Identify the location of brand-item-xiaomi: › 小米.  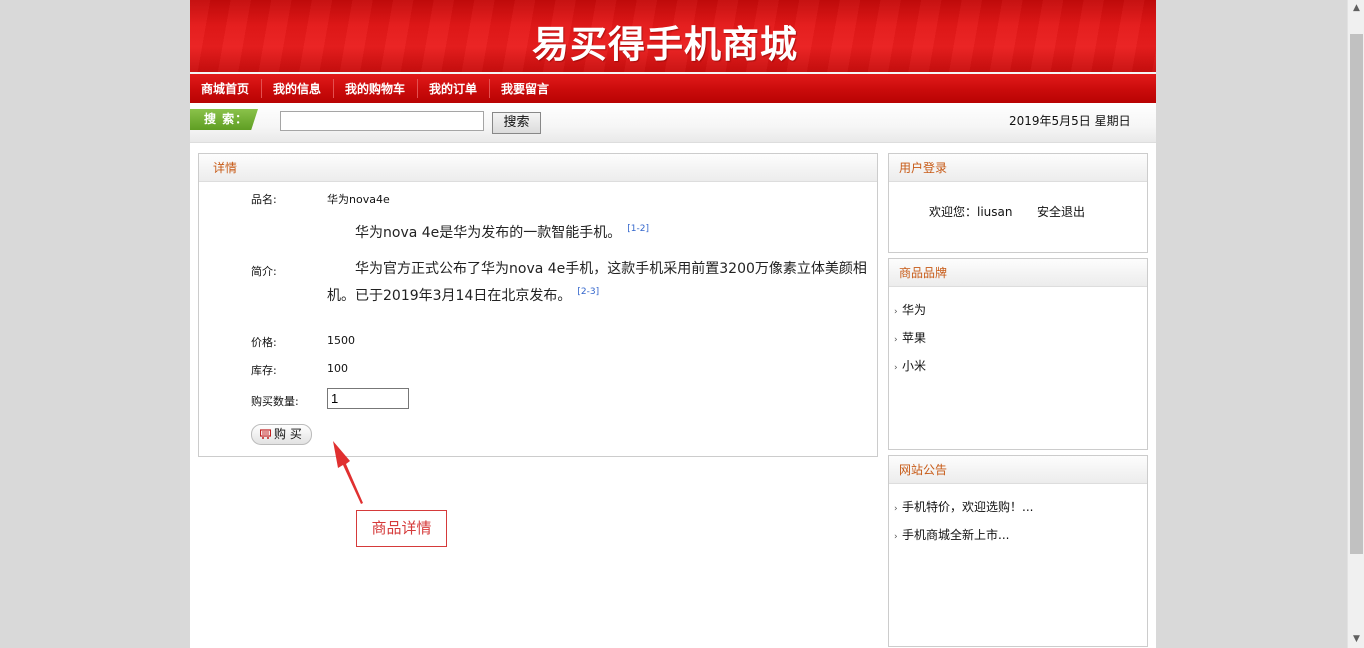
(910, 365).